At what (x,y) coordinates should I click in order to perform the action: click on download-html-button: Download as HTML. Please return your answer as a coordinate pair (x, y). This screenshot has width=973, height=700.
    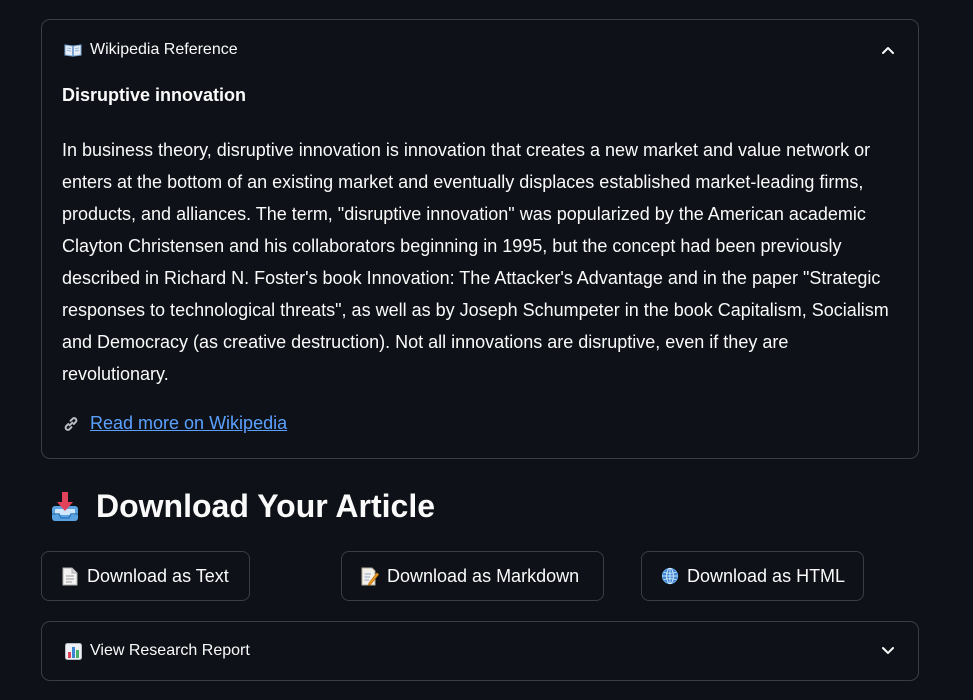
    Looking at the image, I should click on (752, 576).